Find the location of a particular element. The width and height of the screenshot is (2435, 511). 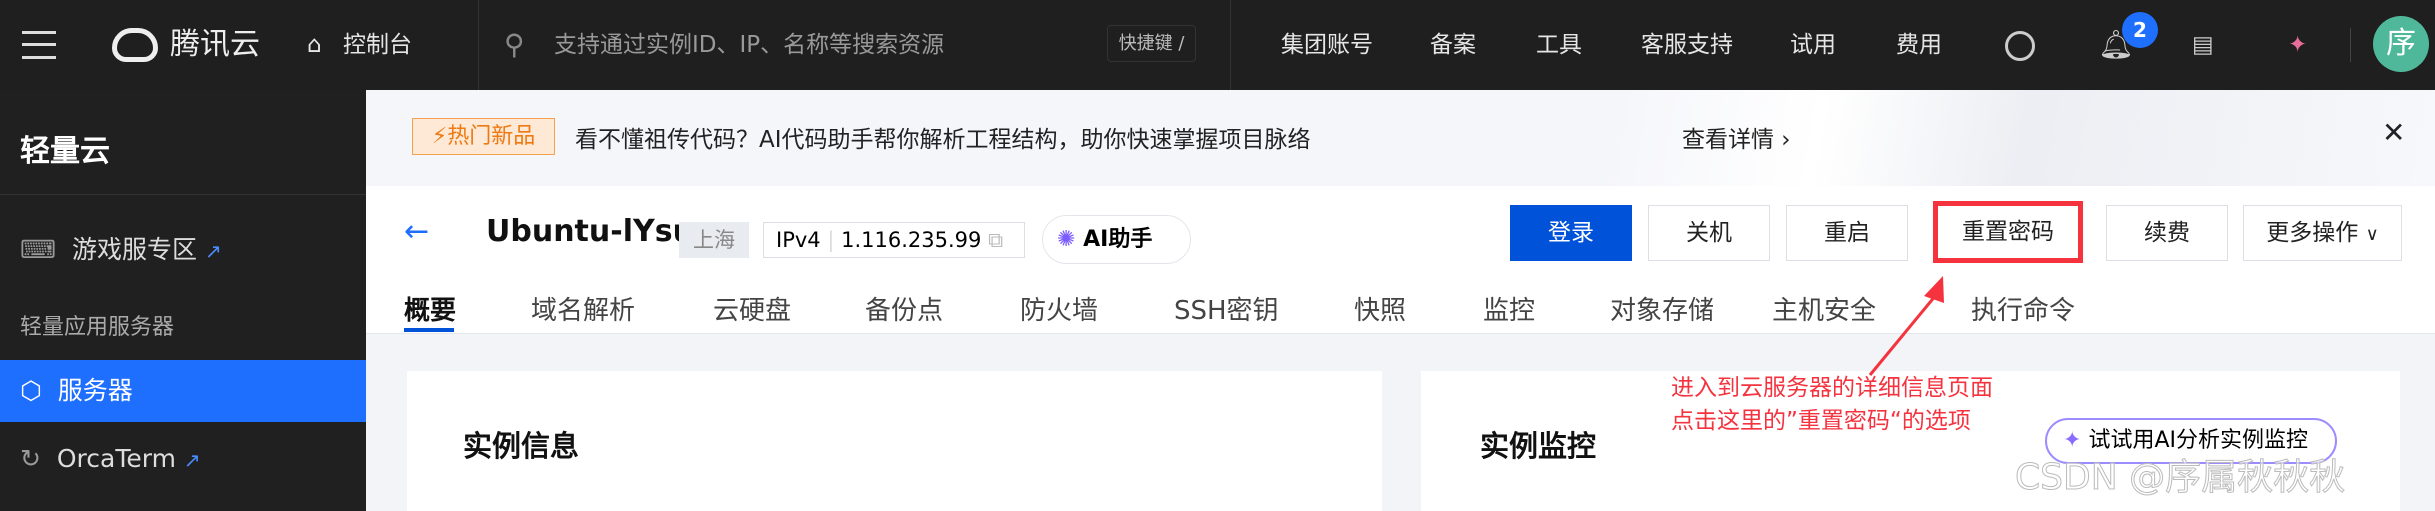

annotation-line: 进入到云服务器的详细信息页面 is located at coordinates (1832, 388).